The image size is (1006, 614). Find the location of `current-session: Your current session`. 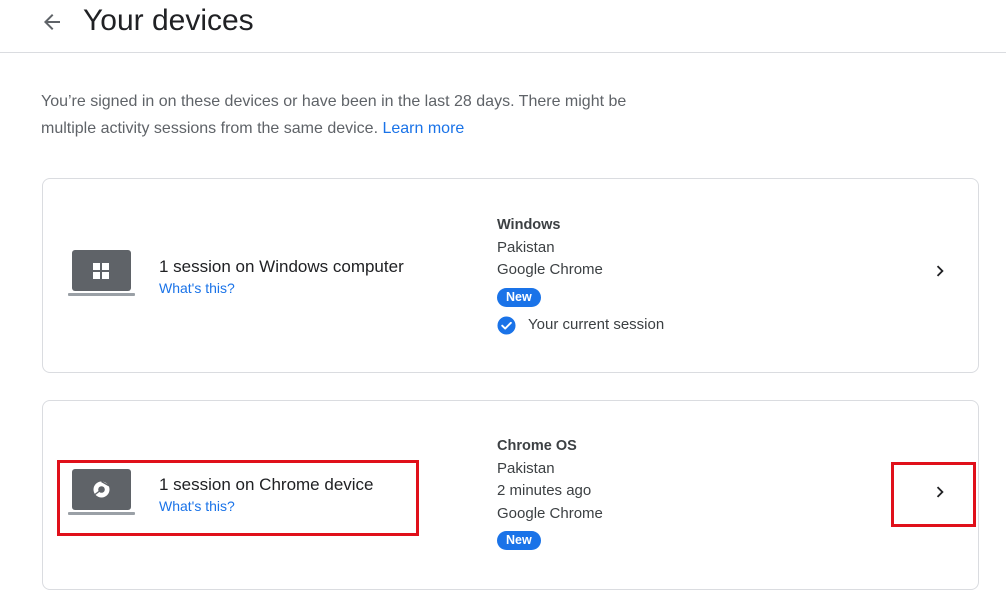

current-session: Your current session is located at coordinates (580, 325).